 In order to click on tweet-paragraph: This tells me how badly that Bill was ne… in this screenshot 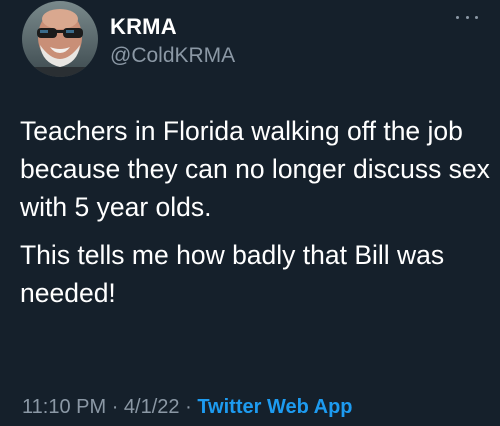, I will do `click(232, 274)`.